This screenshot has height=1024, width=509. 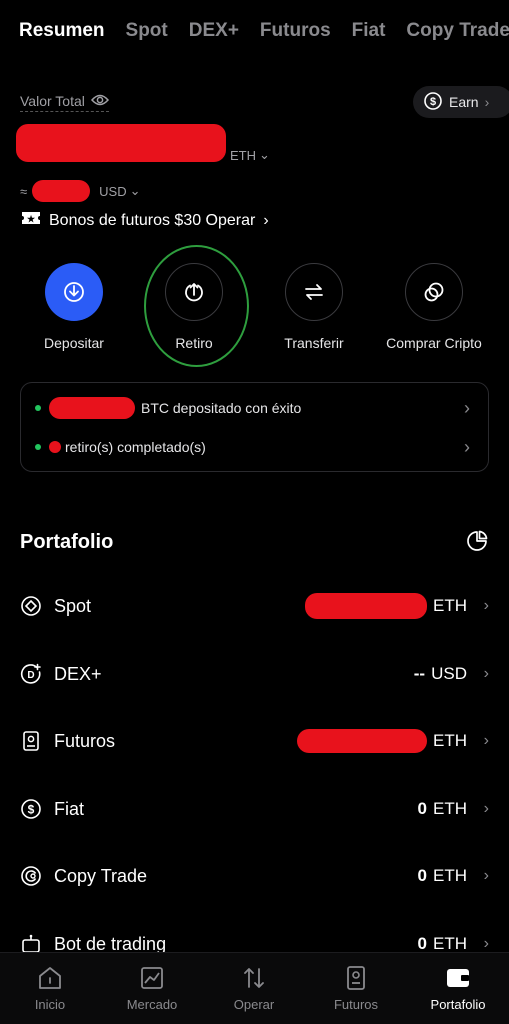 I want to click on deposit-label: Depositar, so click(x=74, y=343).